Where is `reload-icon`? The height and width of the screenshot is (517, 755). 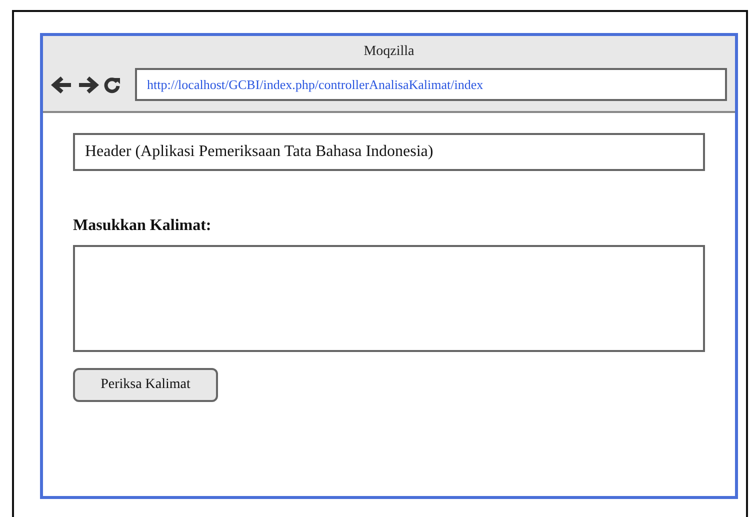
reload-icon is located at coordinates (112, 85).